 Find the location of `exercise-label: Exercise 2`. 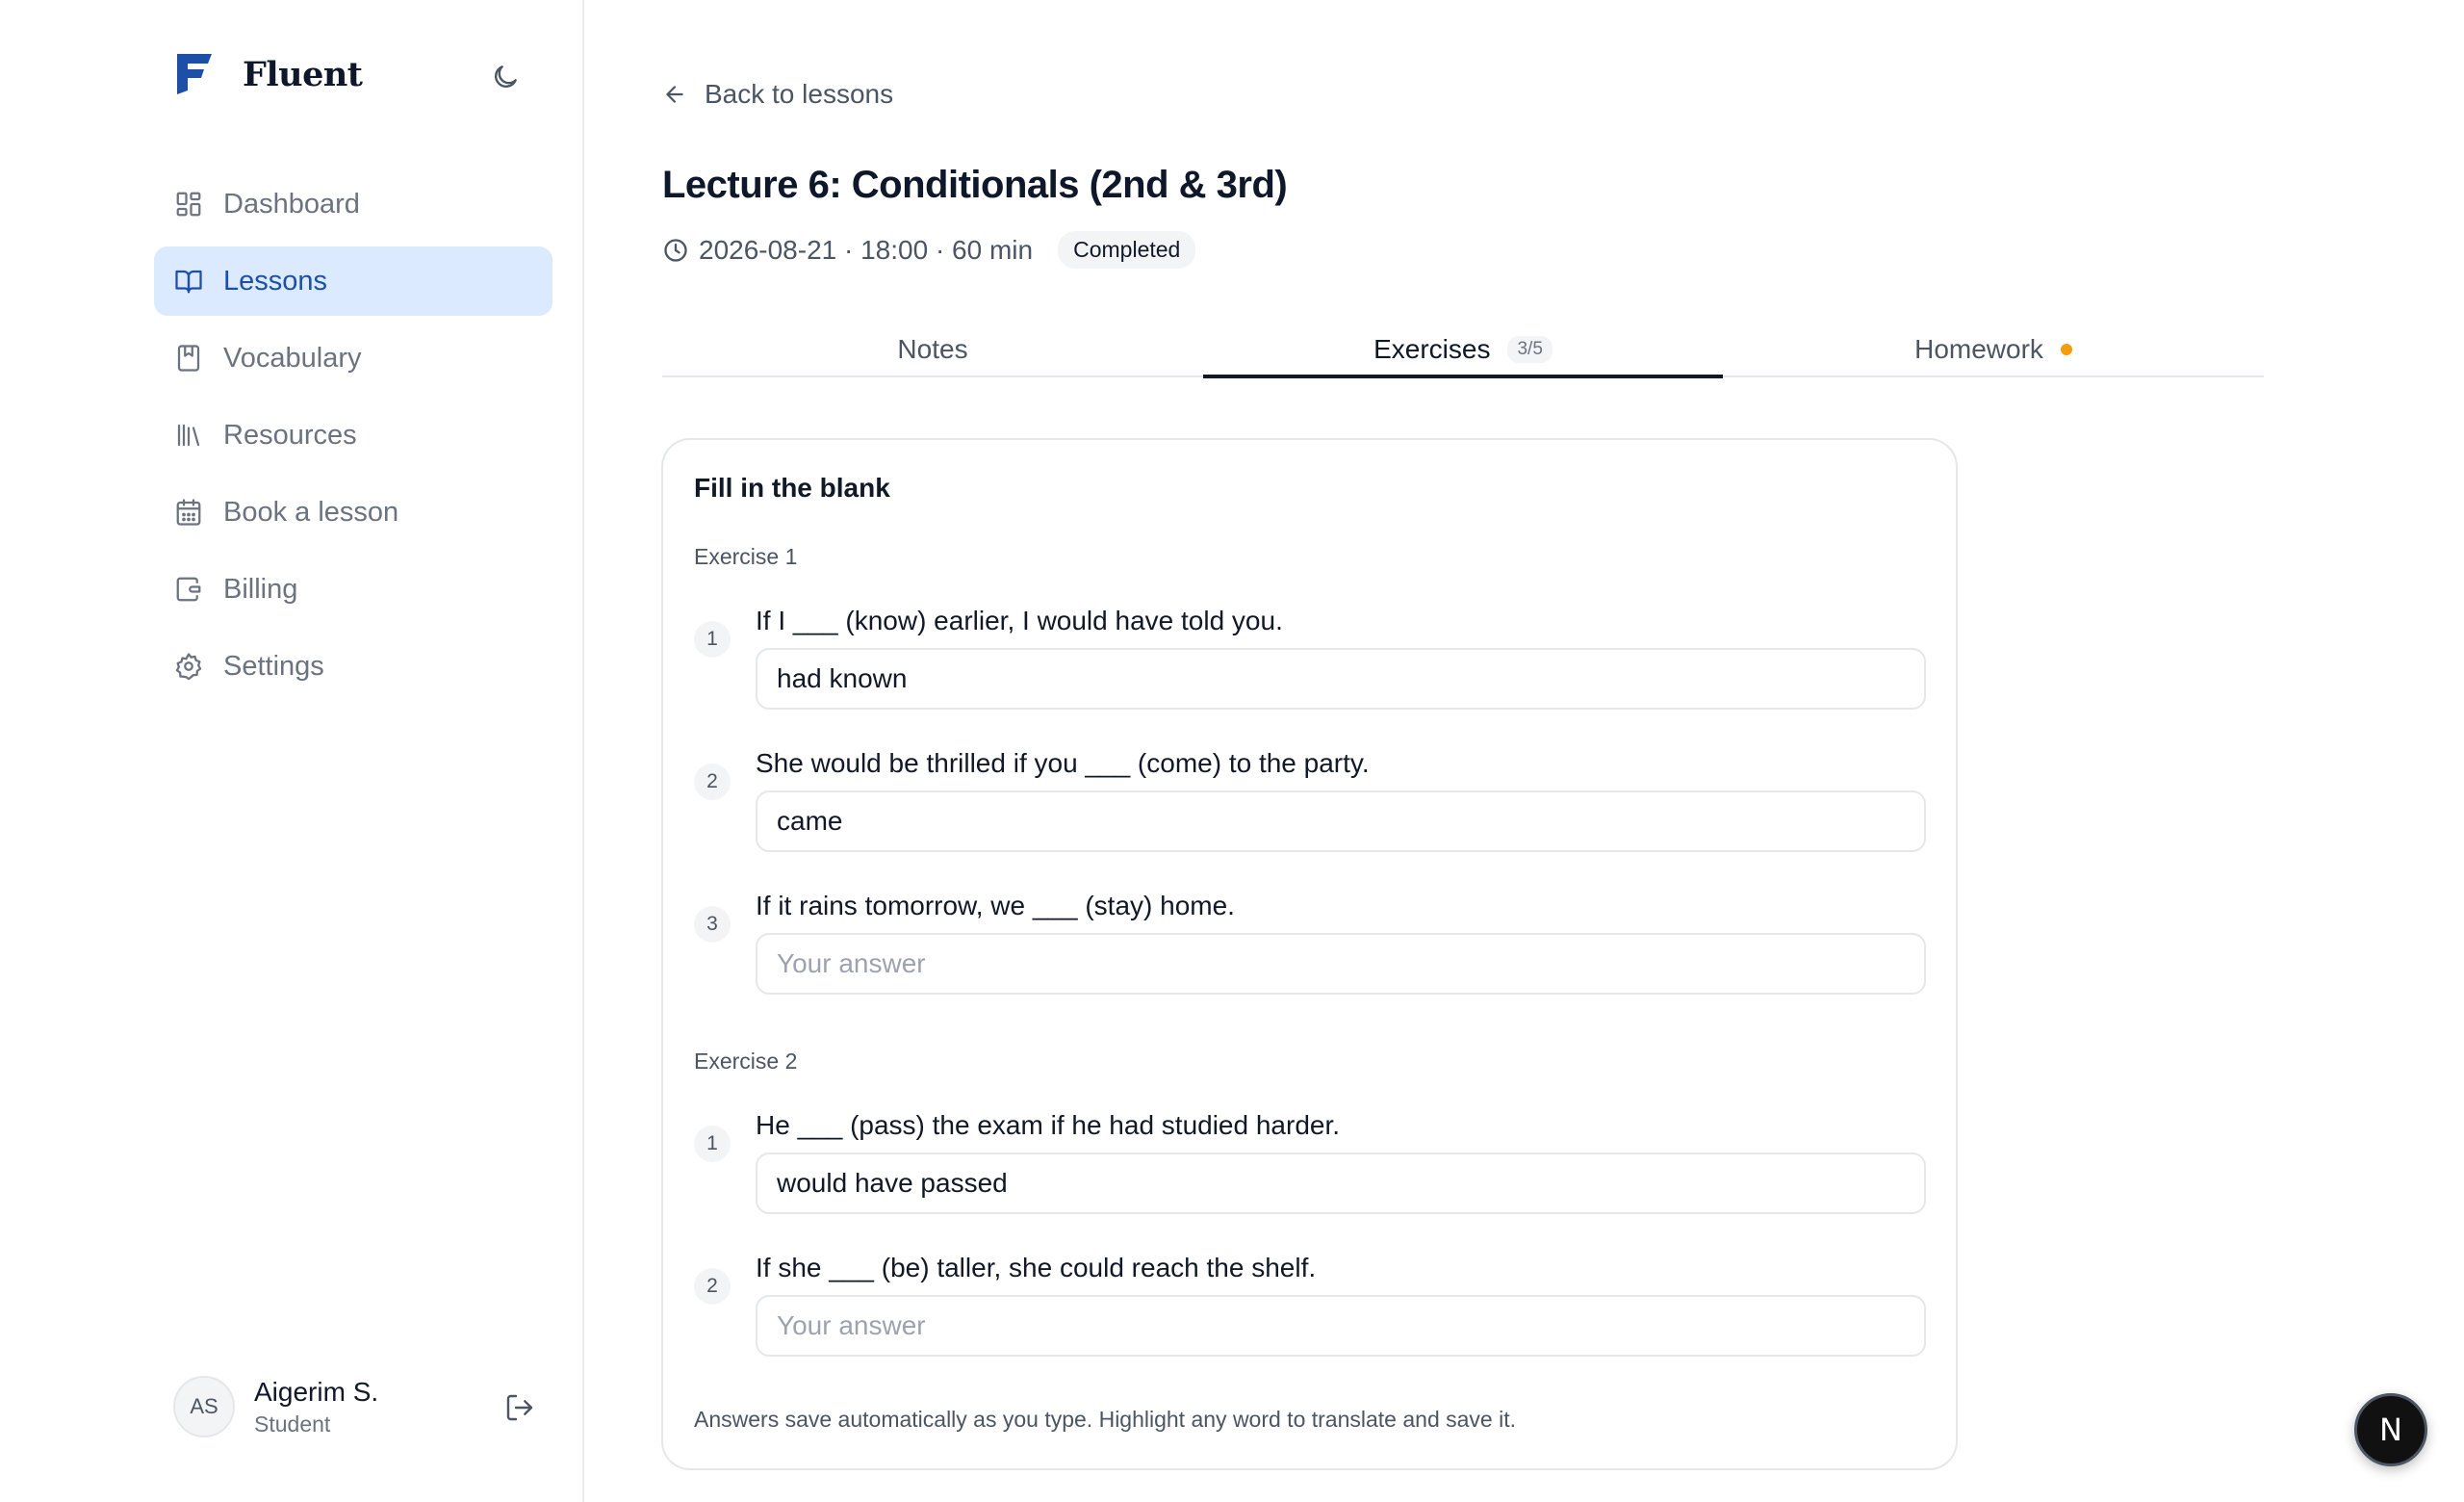

exercise-label: Exercise 2 is located at coordinates (746, 1061).